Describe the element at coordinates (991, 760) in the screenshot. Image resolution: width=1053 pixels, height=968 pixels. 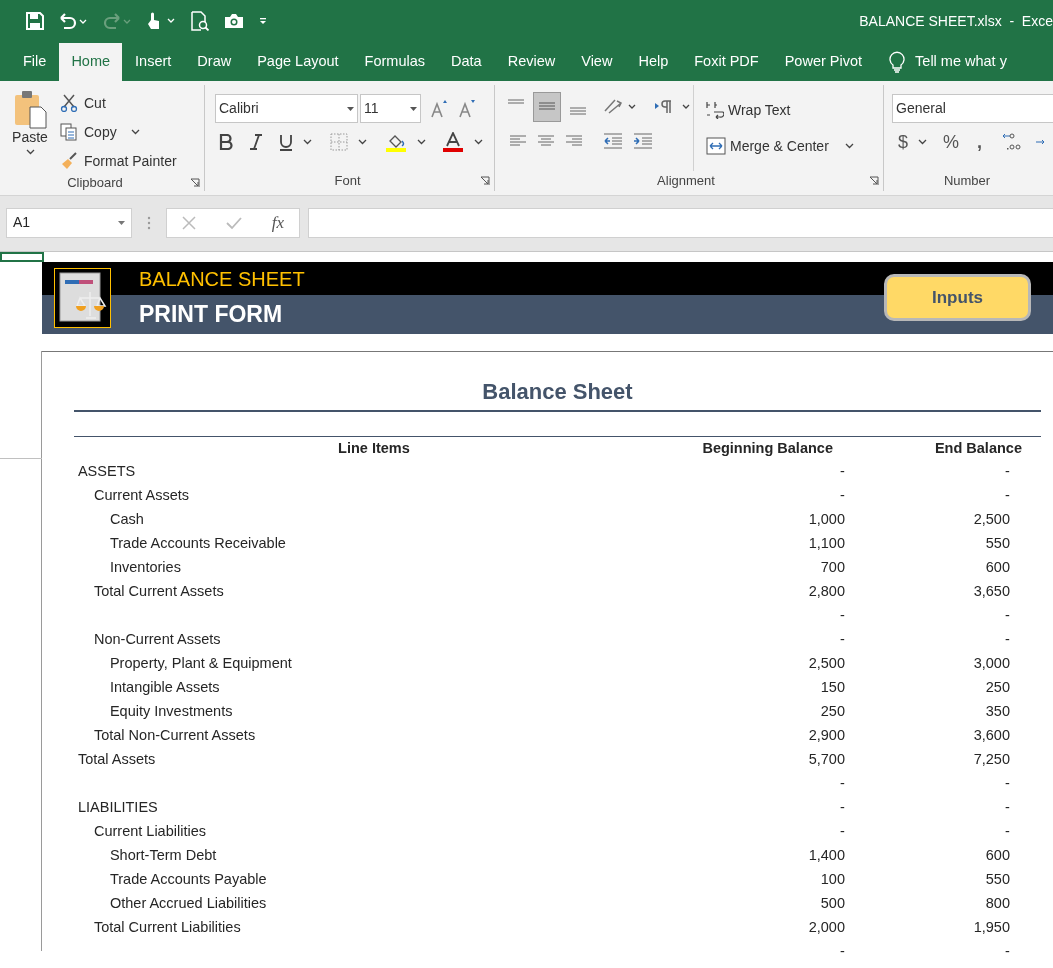
I see `end-balance-cell-text: 7,250` at that location.